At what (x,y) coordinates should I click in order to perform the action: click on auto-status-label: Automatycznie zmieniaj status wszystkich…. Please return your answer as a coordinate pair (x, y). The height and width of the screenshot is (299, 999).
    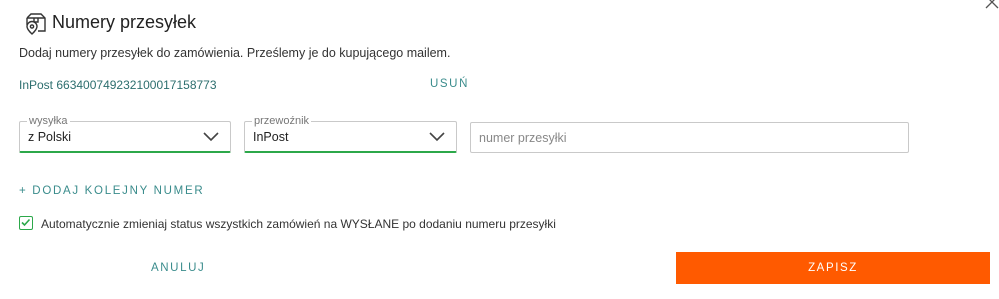
    Looking at the image, I should click on (298, 224).